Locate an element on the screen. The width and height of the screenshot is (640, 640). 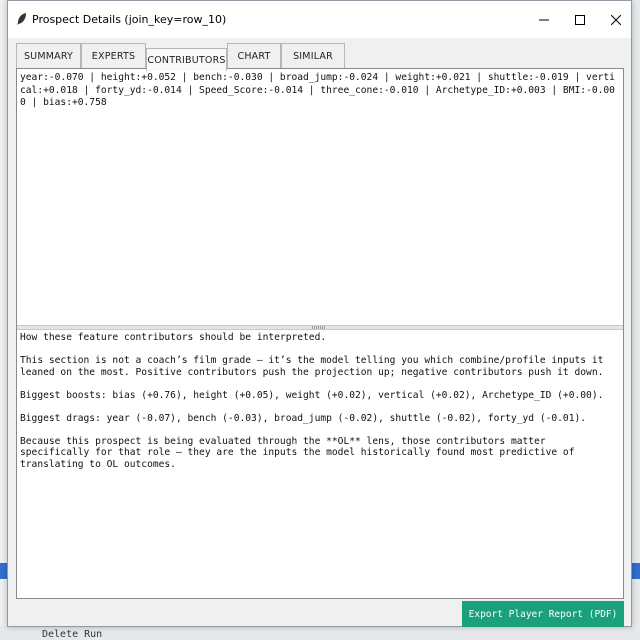
maximize-icon is located at coordinates (580, 19).